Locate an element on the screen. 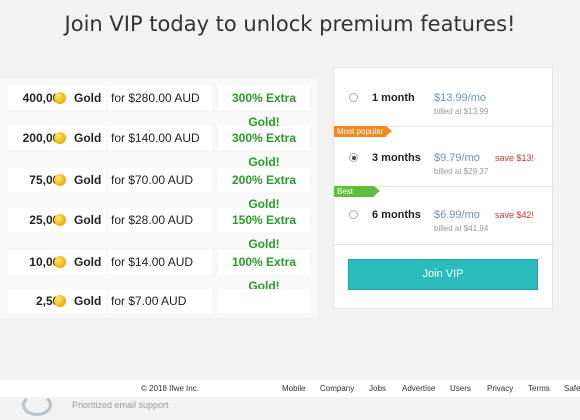 The width and height of the screenshot is (580, 420). plan-billed: billed at $41.94 is located at coordinates (461, 228).